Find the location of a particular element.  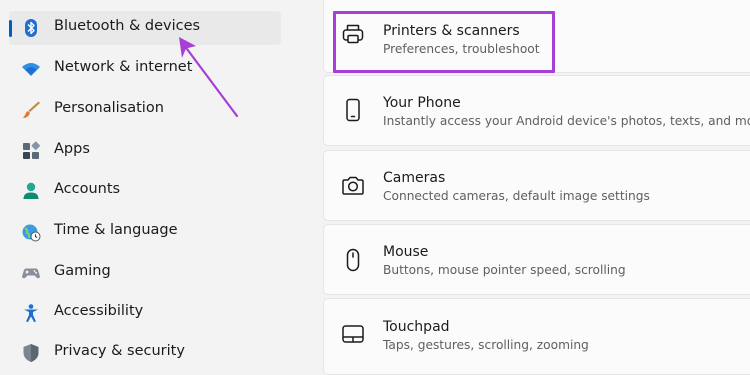

gamepad-icon is located at coordinates (31, 273).